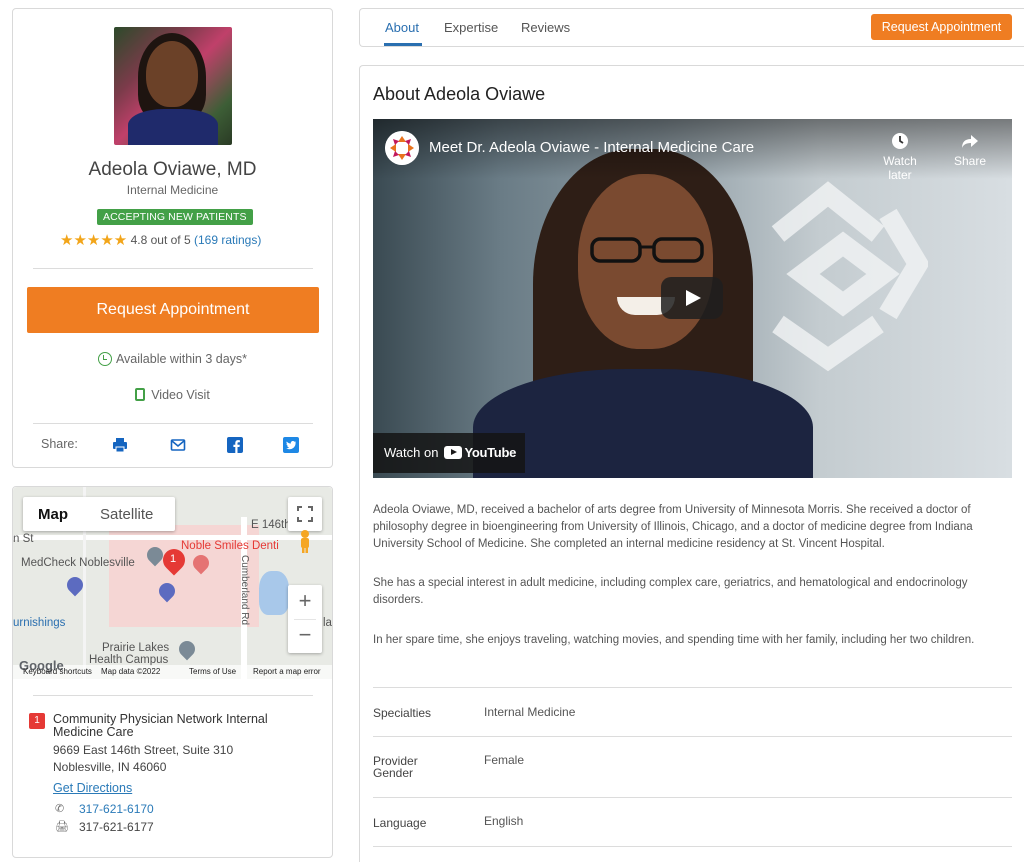 This screenshot has width=1024, height=862. What do you see at coordinates (305, 636) in the screenshot?
I see `zoom-out-button: −` at bounding box center [305, 636].